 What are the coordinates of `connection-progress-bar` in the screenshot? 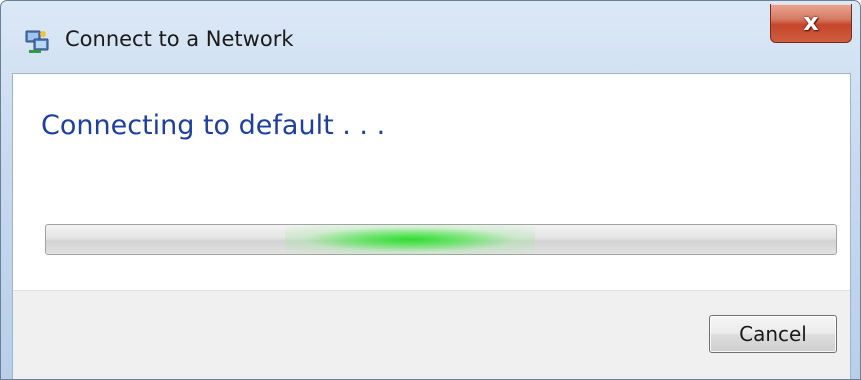 It's located at (441, 239).